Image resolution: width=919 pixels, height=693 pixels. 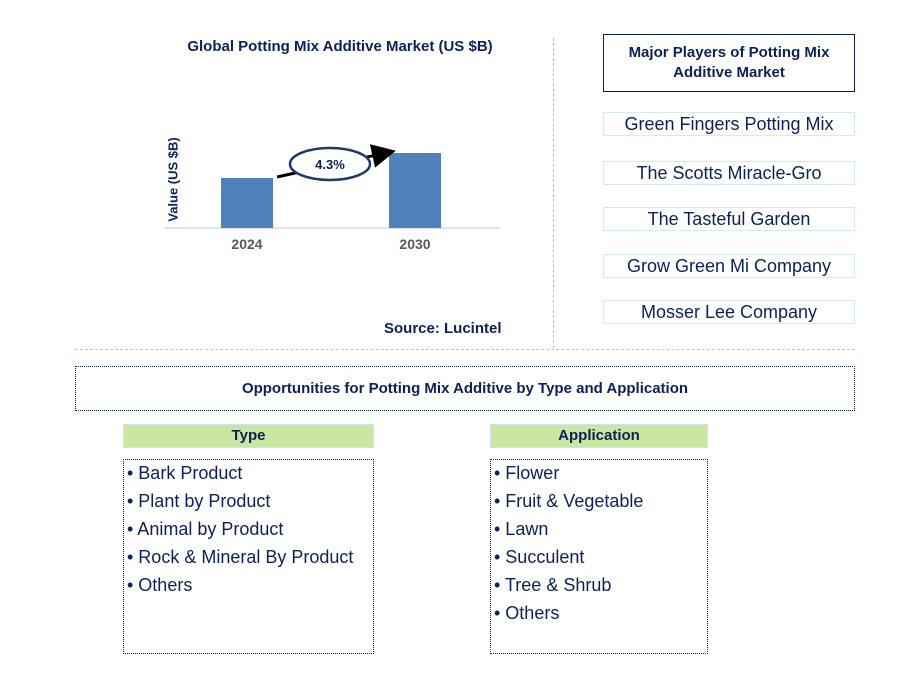 What do you see at coordinates (521, 529) in the screenshot?
I see `list-item: • Lawn` at bounding box center [521, 529].